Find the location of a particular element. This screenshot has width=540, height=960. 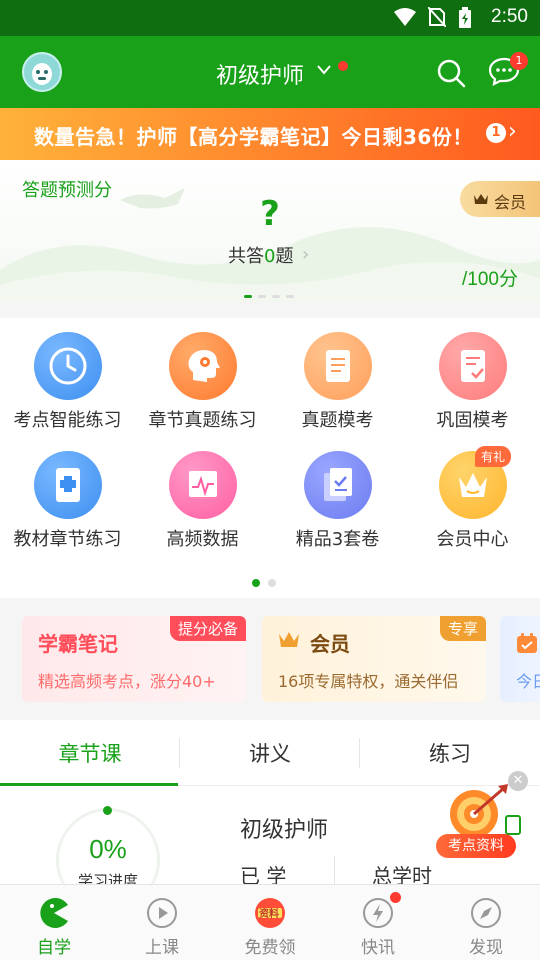

vip-chip: 会员 is located at coordinates (500, 199).